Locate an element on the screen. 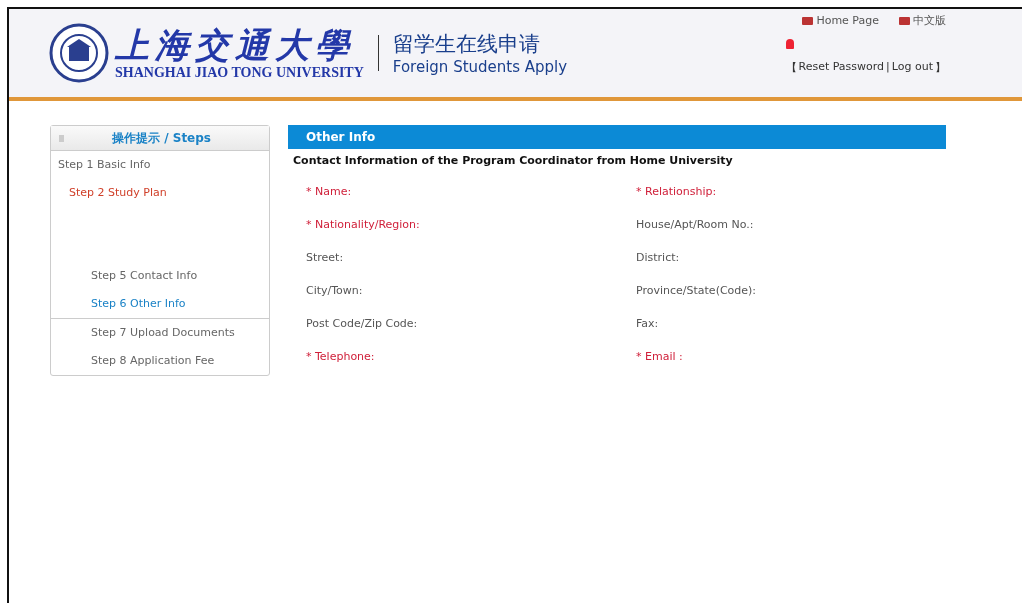 This screenshot has height=603, width=1022. app-title: 留学生在线申请 is located at coordinates (466, 44).